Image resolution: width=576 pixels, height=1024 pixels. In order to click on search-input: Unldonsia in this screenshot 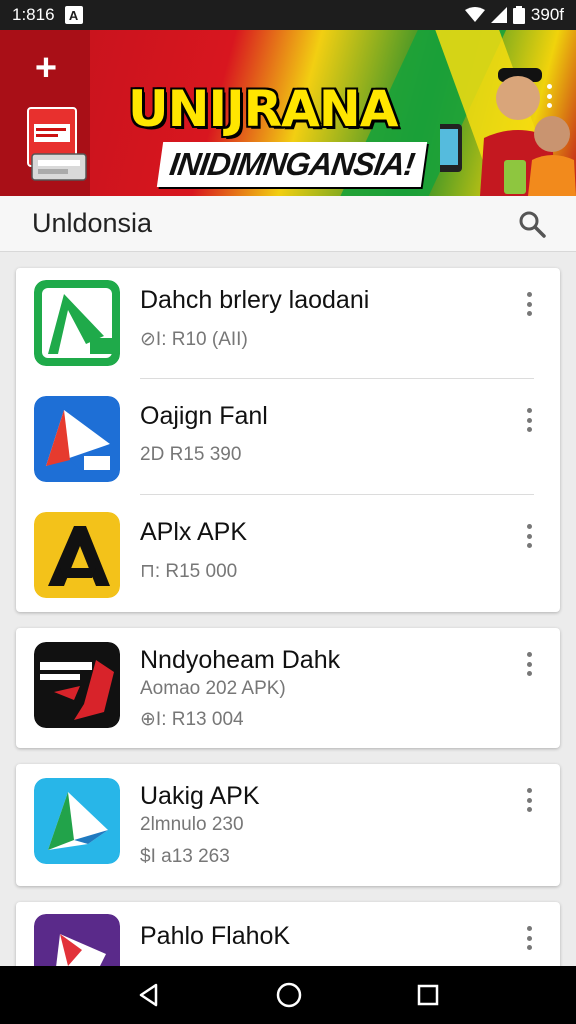, I will do `click(92, 223)`.